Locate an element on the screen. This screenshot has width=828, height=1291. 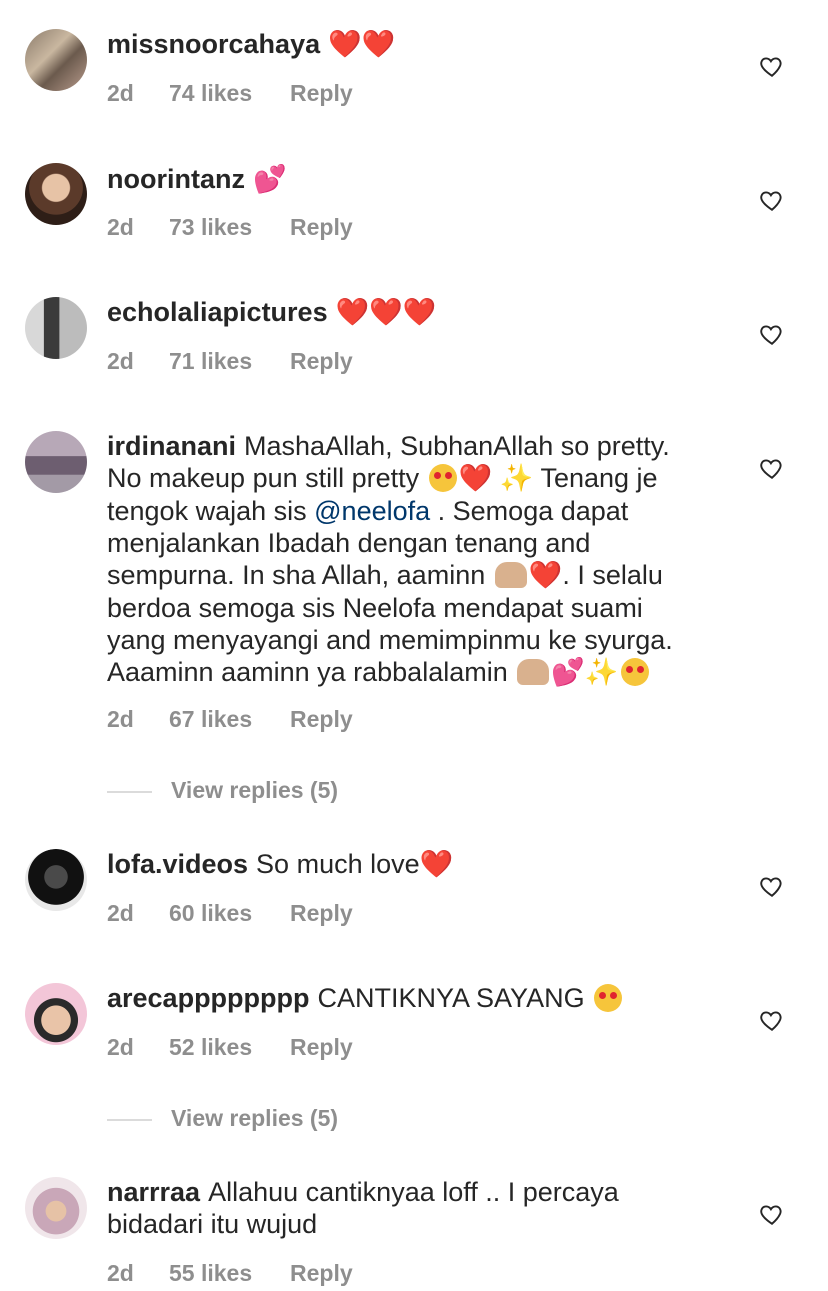
heart-emoji: ❤️❤️ is located at coordinates (362, 44).